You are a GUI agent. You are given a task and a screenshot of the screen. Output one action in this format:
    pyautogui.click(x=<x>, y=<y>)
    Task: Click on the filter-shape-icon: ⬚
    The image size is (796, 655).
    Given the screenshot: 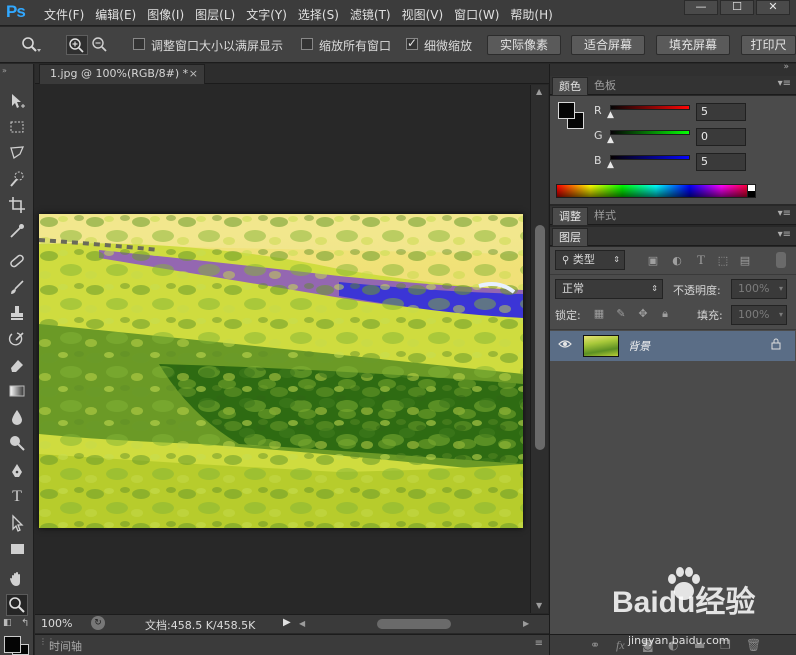 What is the action you would take?
    pyautogui.click(x=723, y=261)
    